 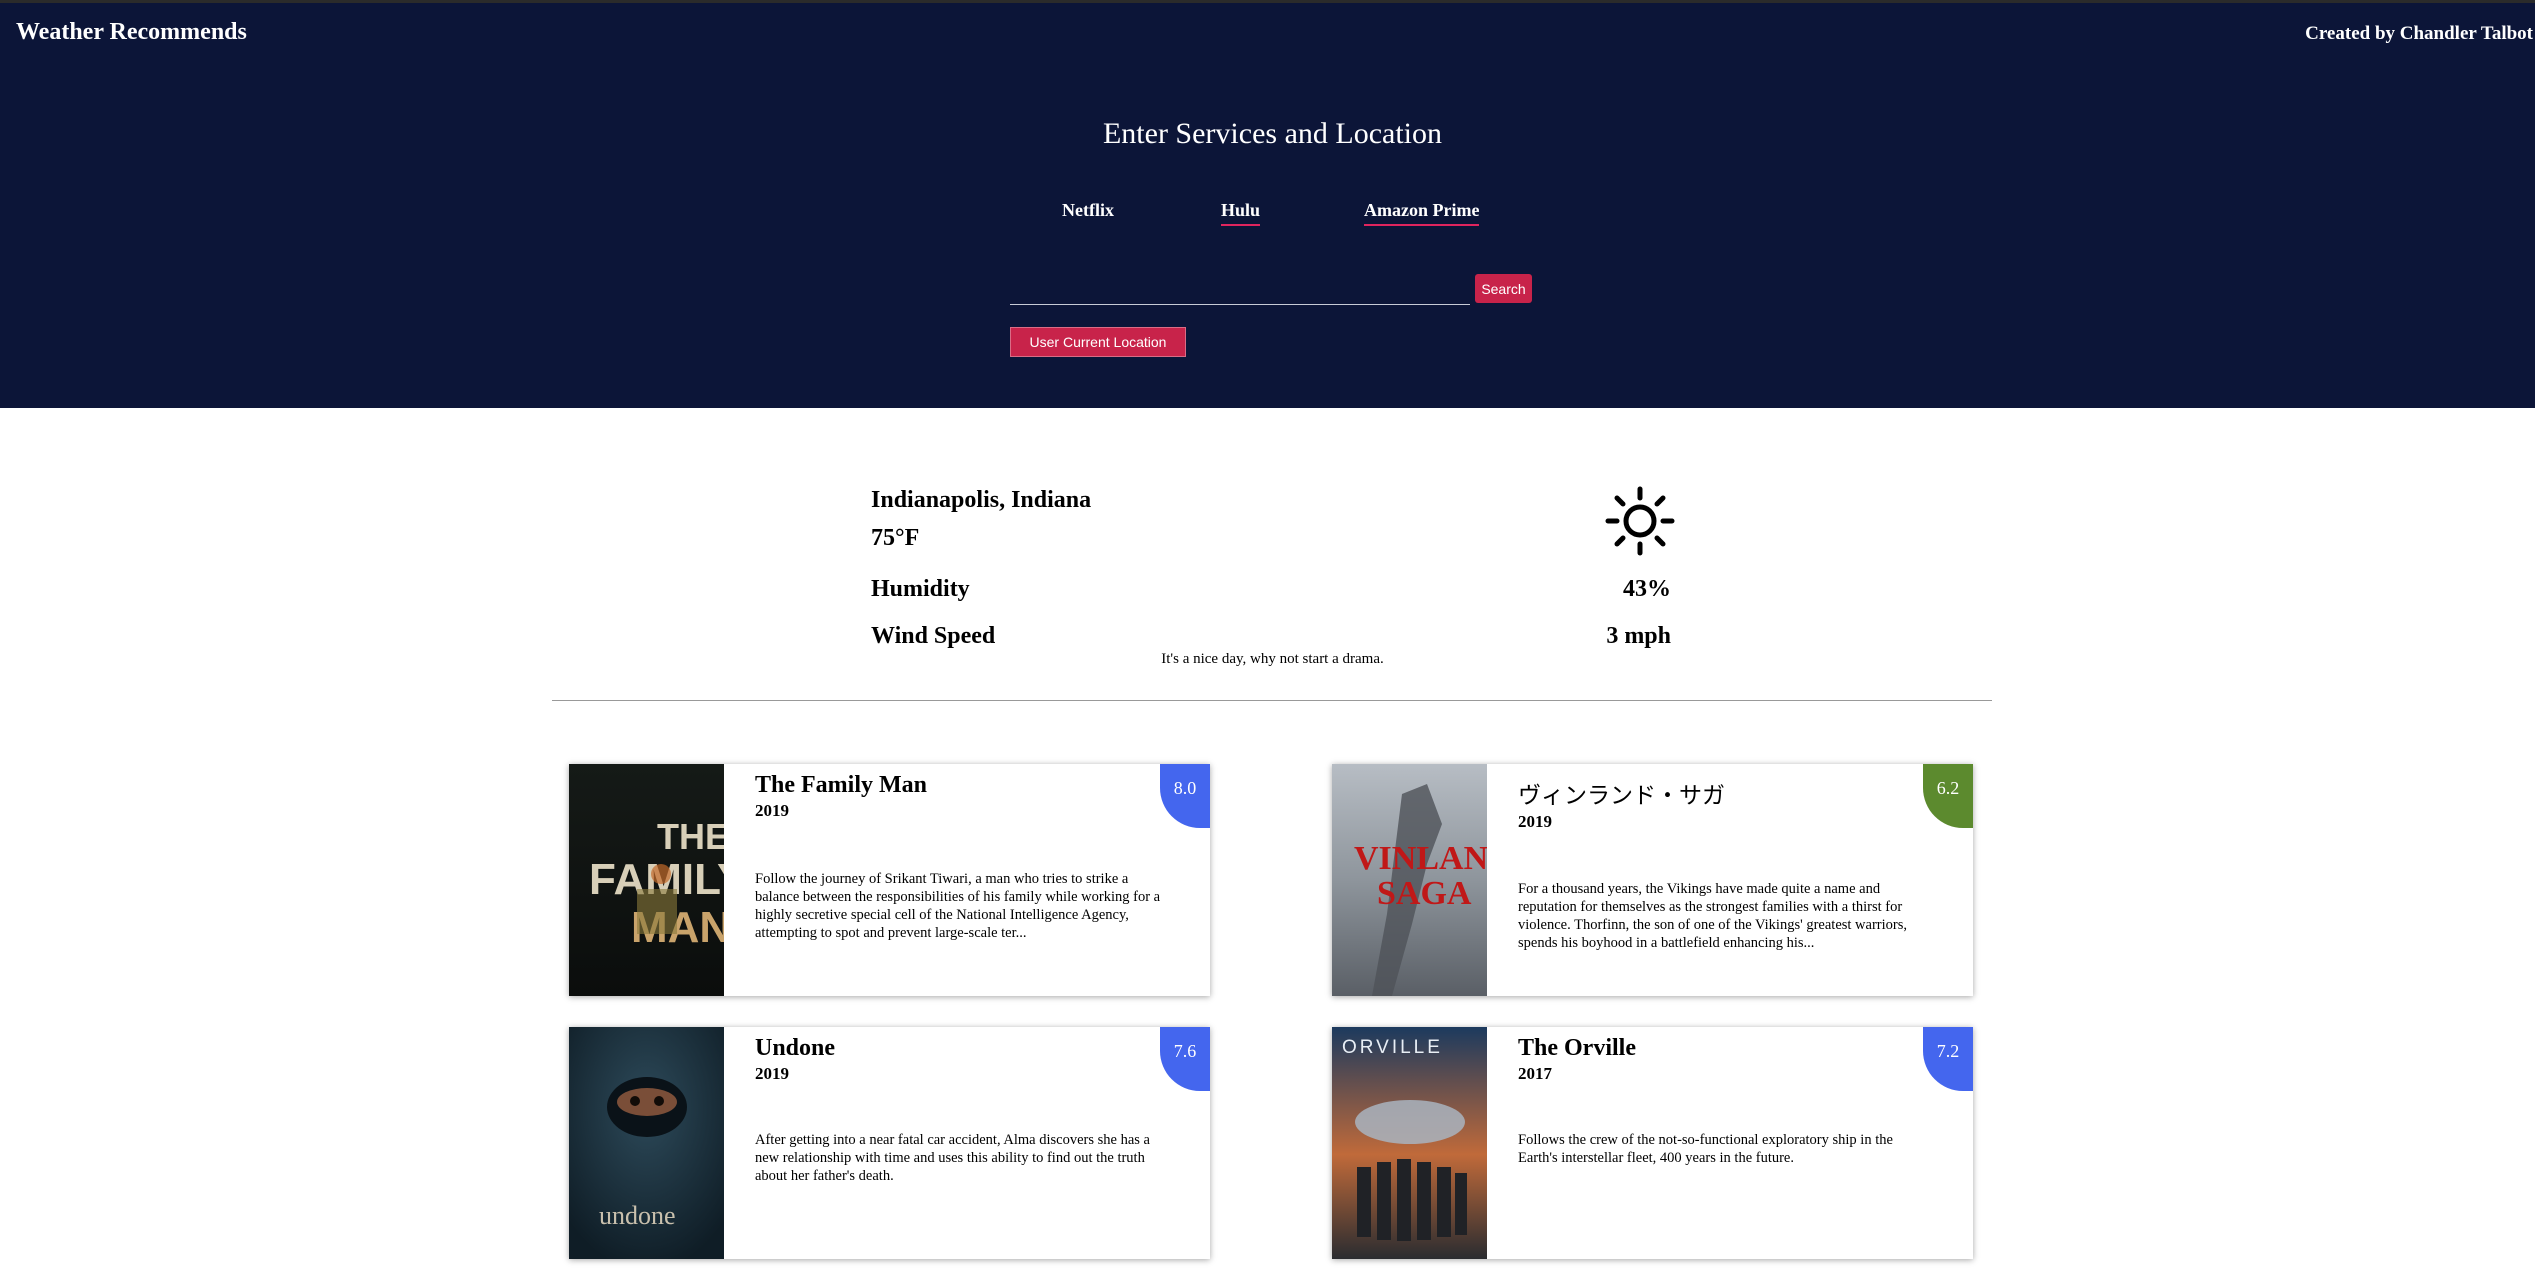 I want to click on show-poster: ORVILLE, so click(x=1409, y=1143).